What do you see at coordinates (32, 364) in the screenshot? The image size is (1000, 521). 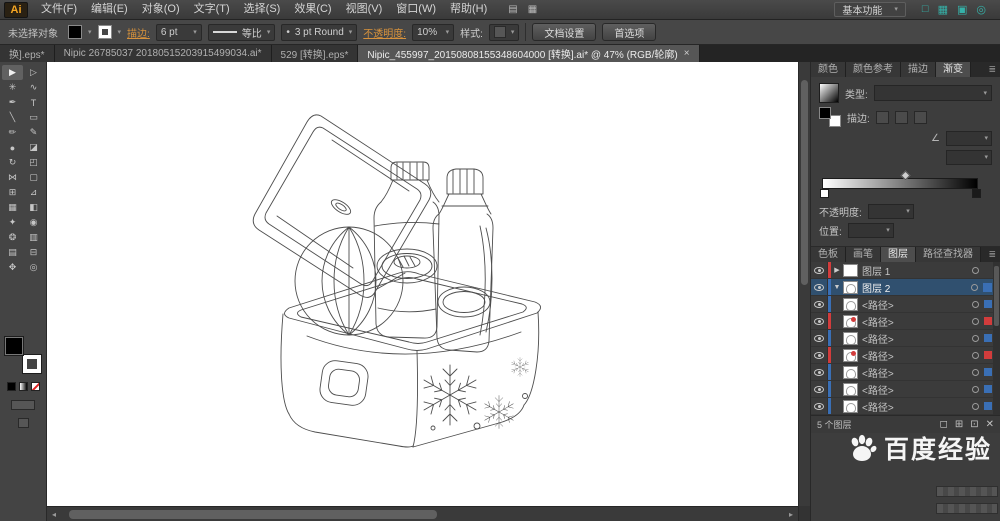 I see `toolbar-stroke-swatch` at bounding box center [32, 364].